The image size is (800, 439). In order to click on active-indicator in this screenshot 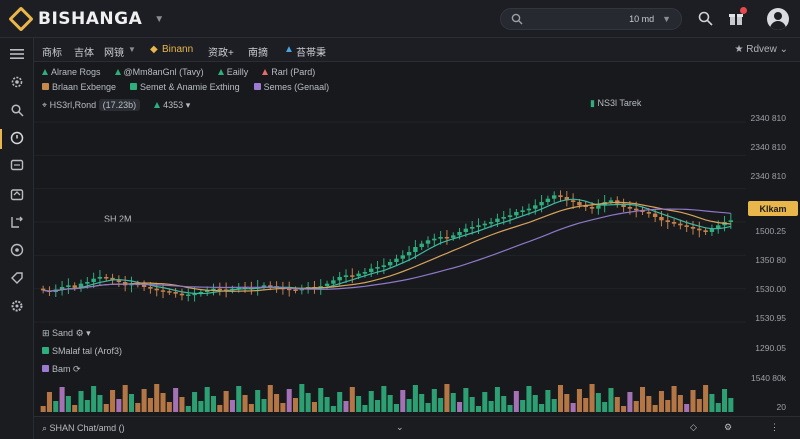, I will do `click(1, 139)`.